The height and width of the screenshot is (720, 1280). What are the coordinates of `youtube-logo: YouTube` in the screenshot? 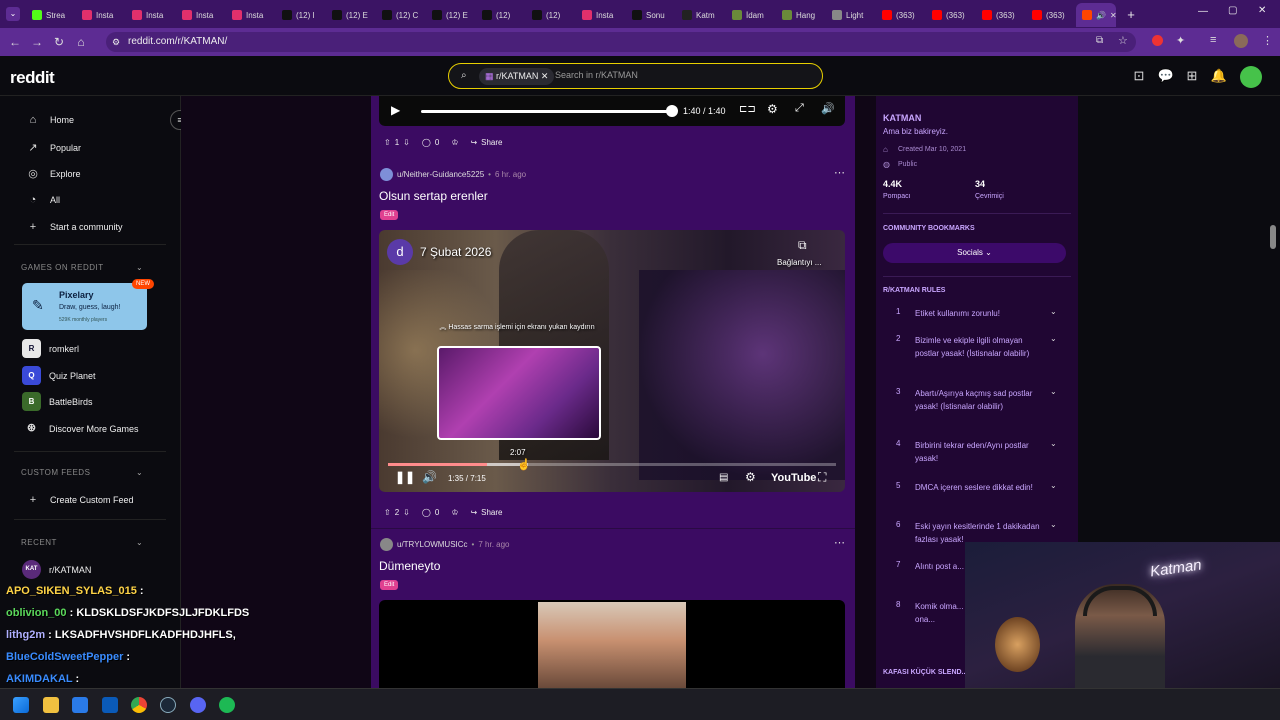 It's located at (793, 478).